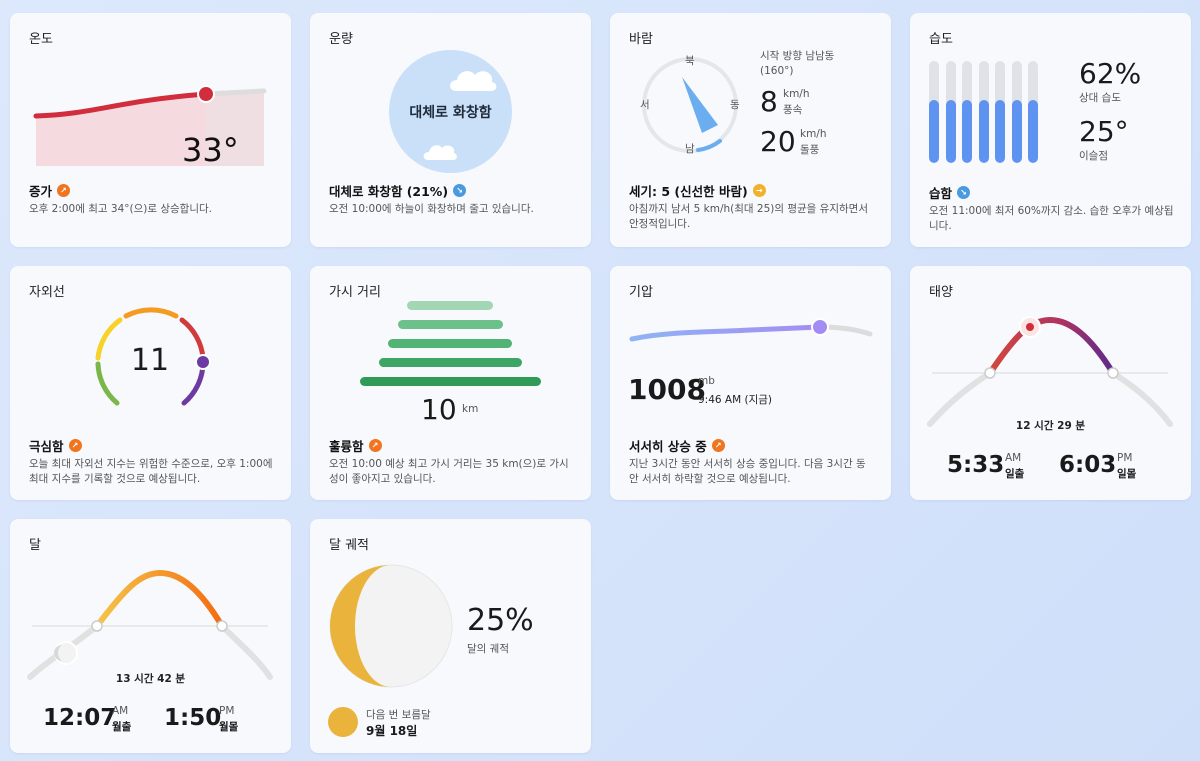 This screenshot has height=761, width=1200. What do you see at coordinates (941, 39) in the screenshot?
I see `humidity-title: 습도` at bounding box center [941, 39].